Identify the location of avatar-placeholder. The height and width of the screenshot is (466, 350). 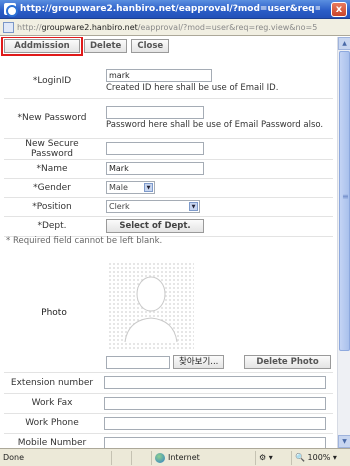
(151, 306).